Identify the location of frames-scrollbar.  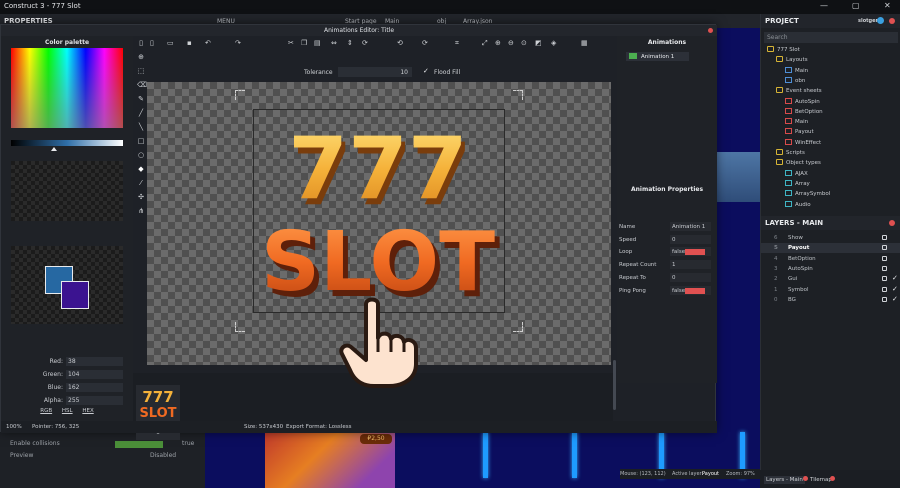
(614, 385).